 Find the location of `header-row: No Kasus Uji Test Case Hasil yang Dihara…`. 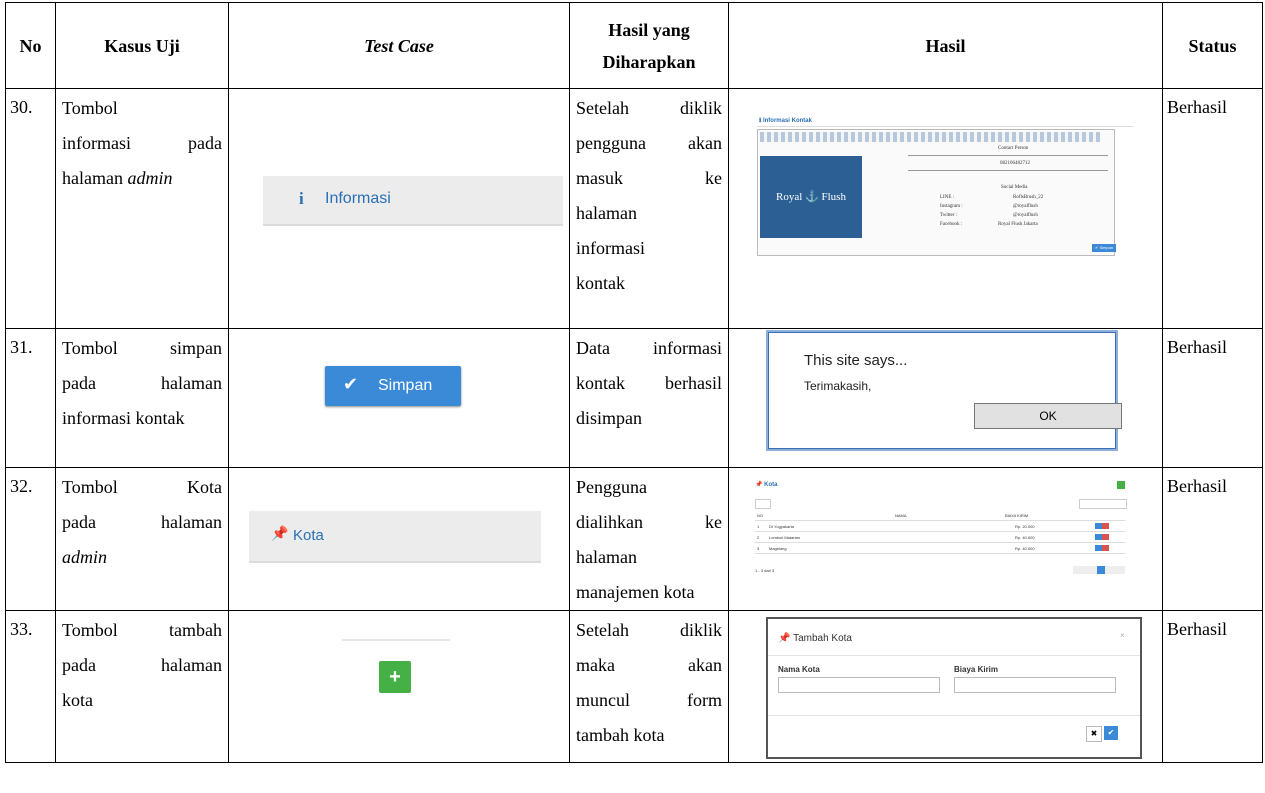

header-row: No Kasus Uji Test Case Hasil yang Dihara… is located at coordinates (634, 45).